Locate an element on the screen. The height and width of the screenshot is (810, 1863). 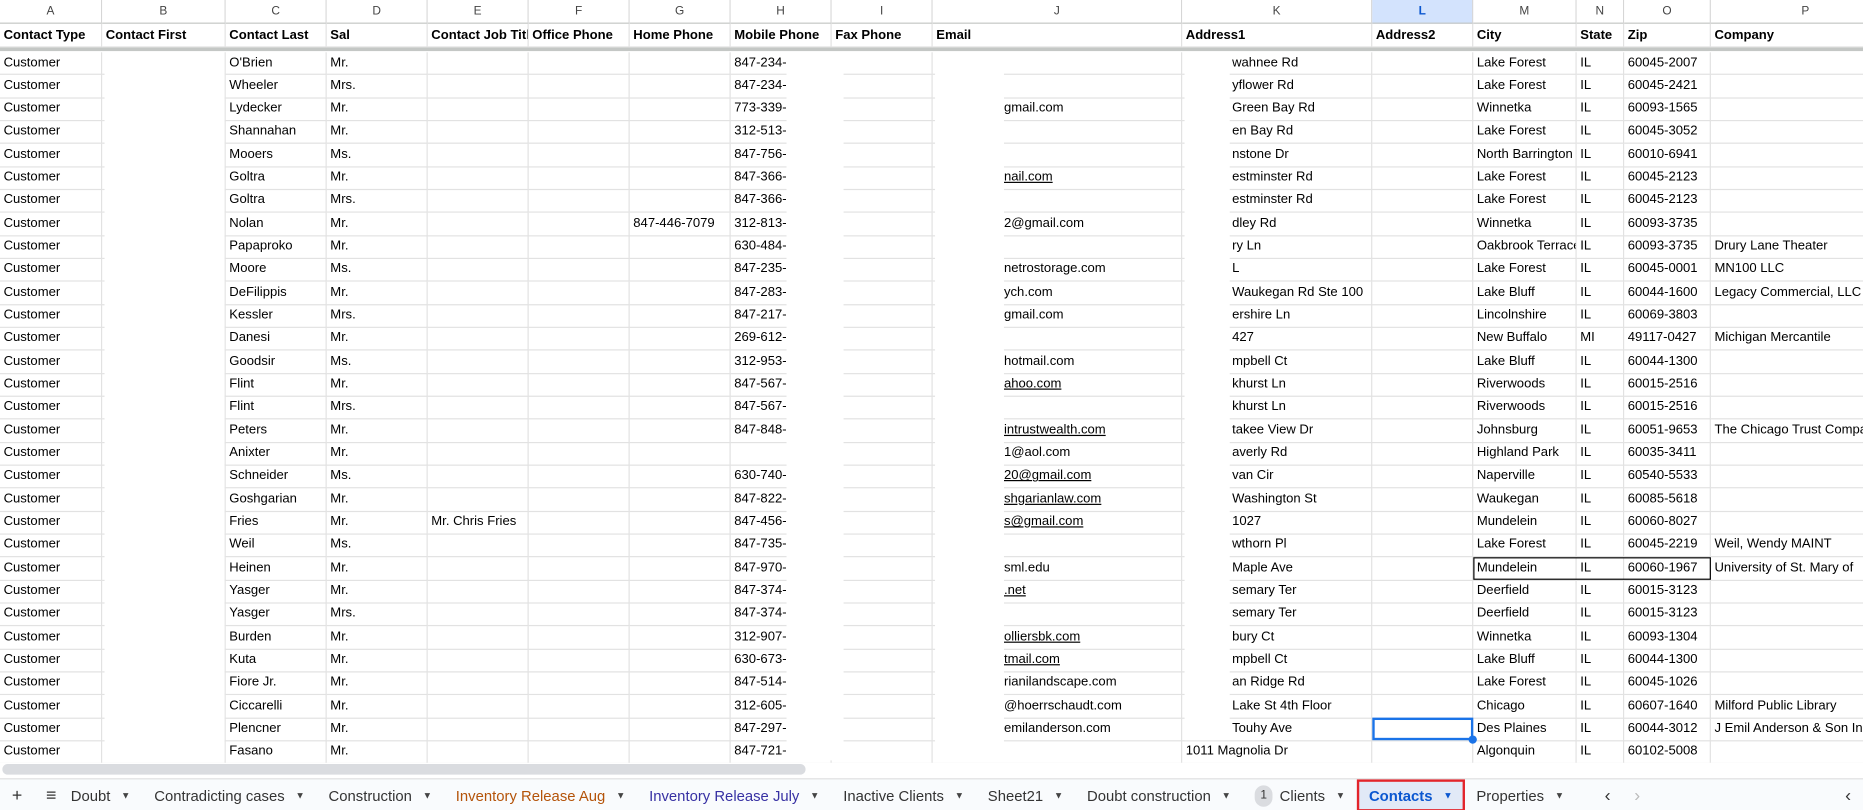
table-cell: 60102-5008 is located at coordinates (1667, 752).